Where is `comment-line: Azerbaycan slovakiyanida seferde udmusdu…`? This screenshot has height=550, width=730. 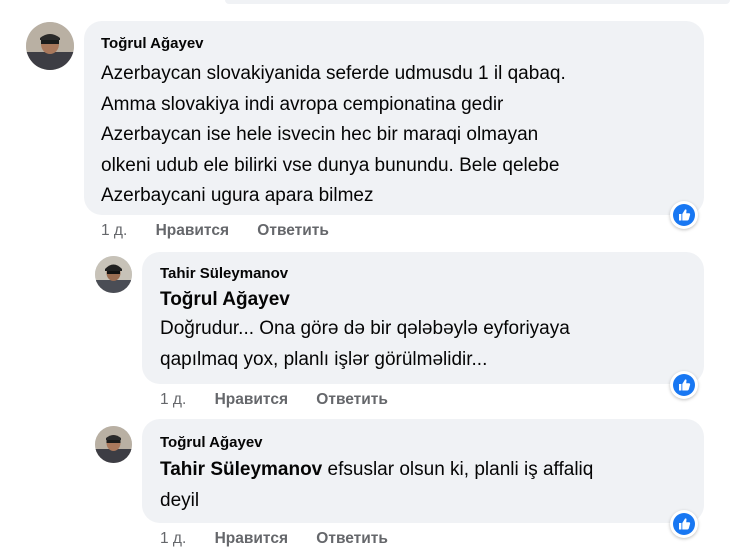
comment-line: Azerbaycan slovakiyanida seferde udmusdu… is located at coordinates (333, 73).